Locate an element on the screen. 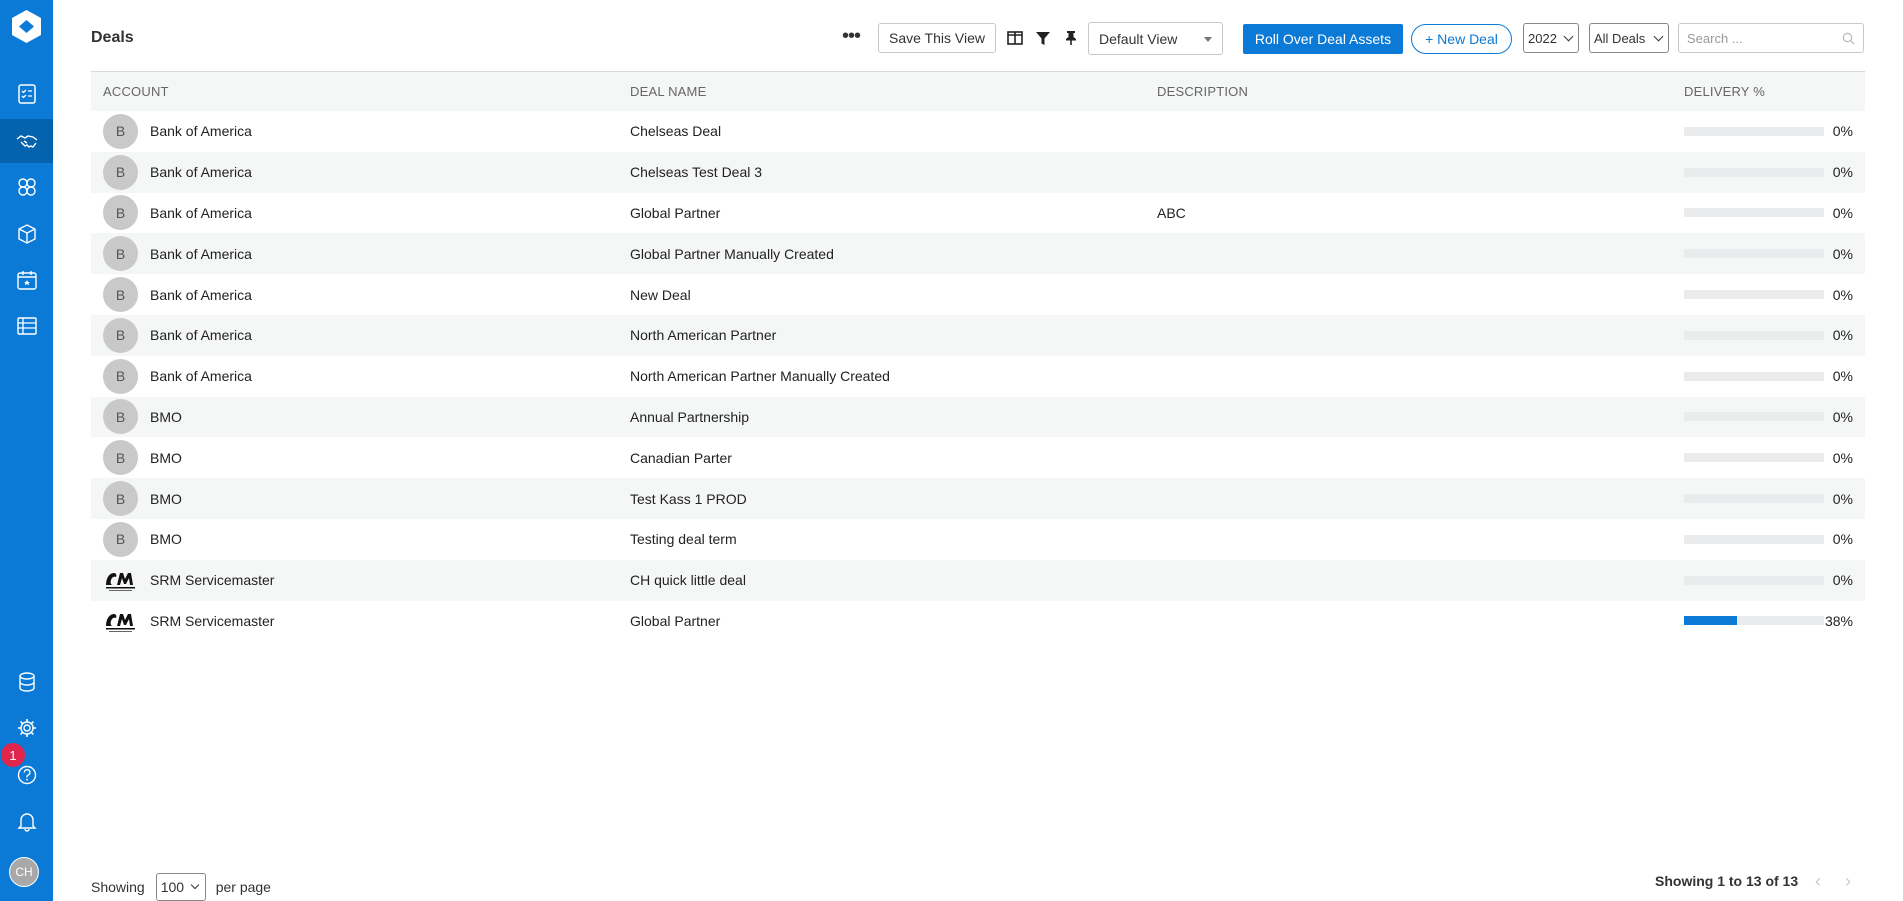 The image size is (1903, 901). table-row: B Bank of America Global Partner ABC 0% is located at coordinates (978, 213).